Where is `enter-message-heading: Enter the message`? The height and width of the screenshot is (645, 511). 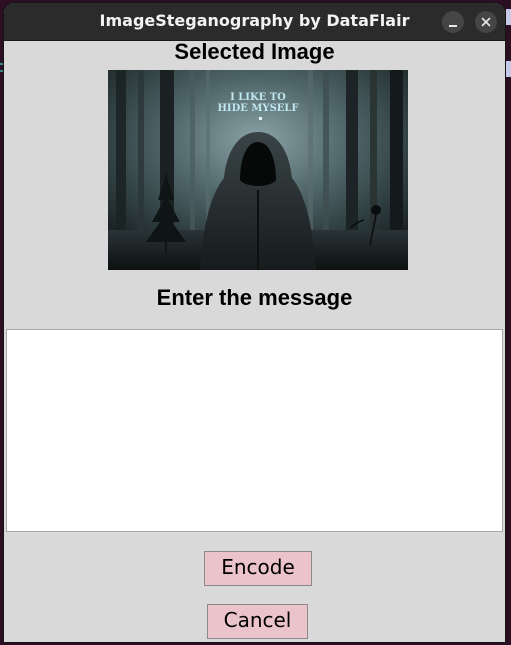 enter-message-heading: Enter the message is located at coordinates (254, 297).